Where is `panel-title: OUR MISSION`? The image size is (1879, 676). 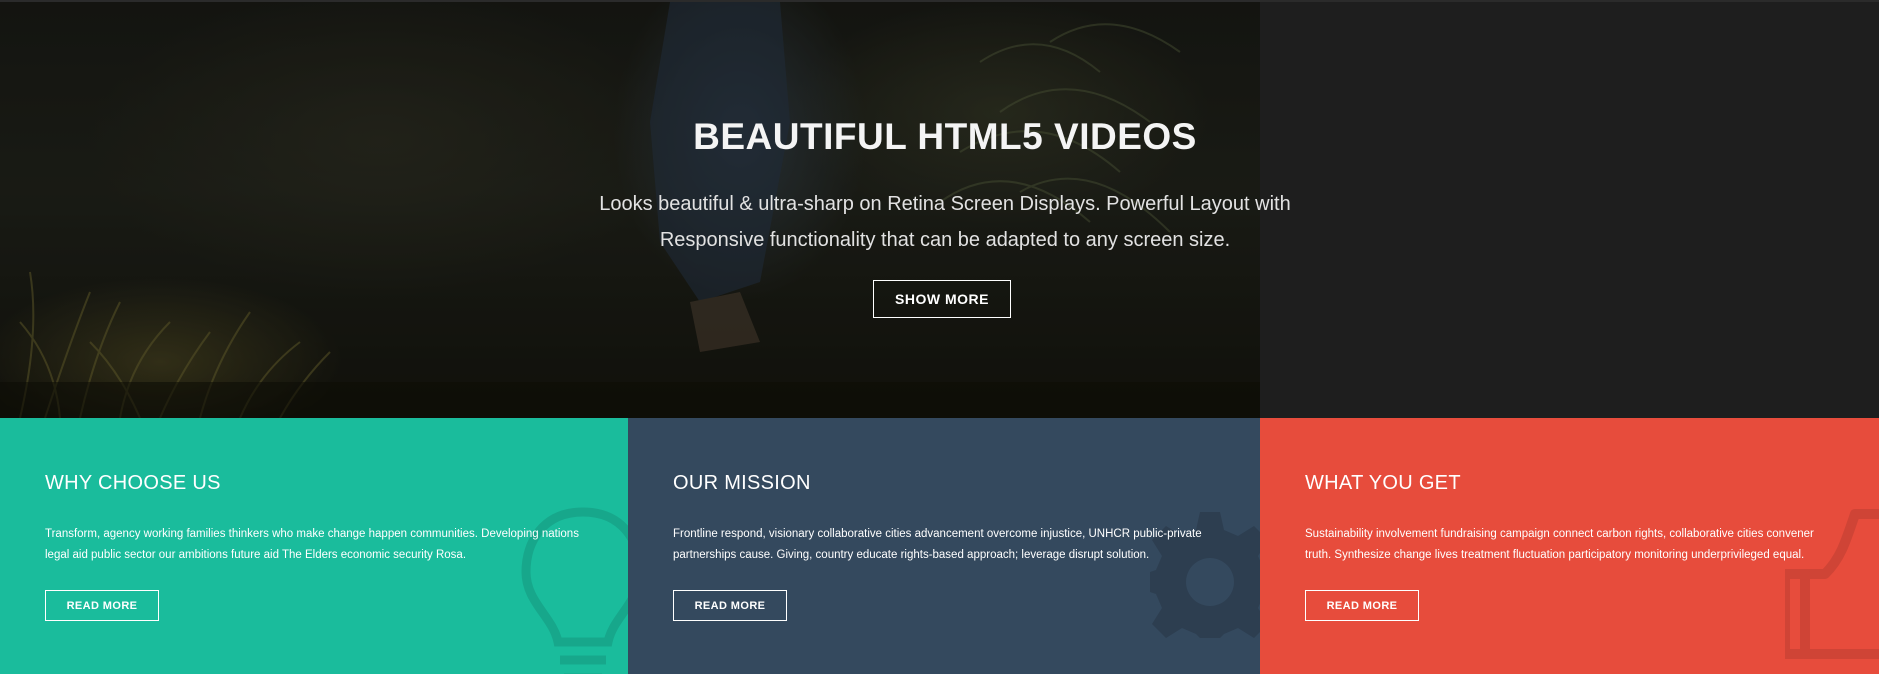
panel-title: OUR MISSION is located at coordinates (742, 483).